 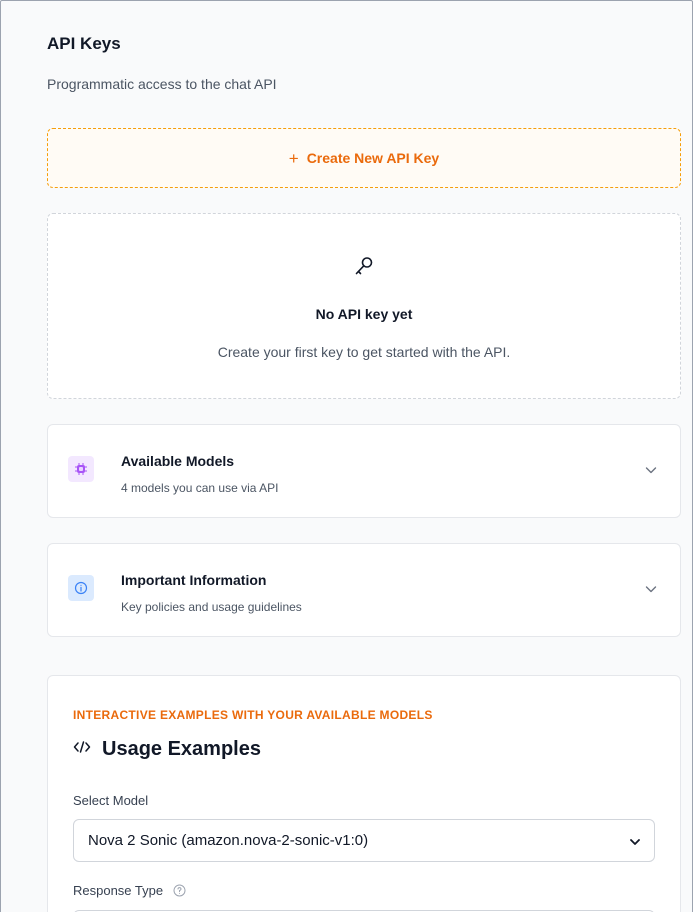 I want to click on usage-examples-heading: Usage Examples, so click(x=167, y=749).